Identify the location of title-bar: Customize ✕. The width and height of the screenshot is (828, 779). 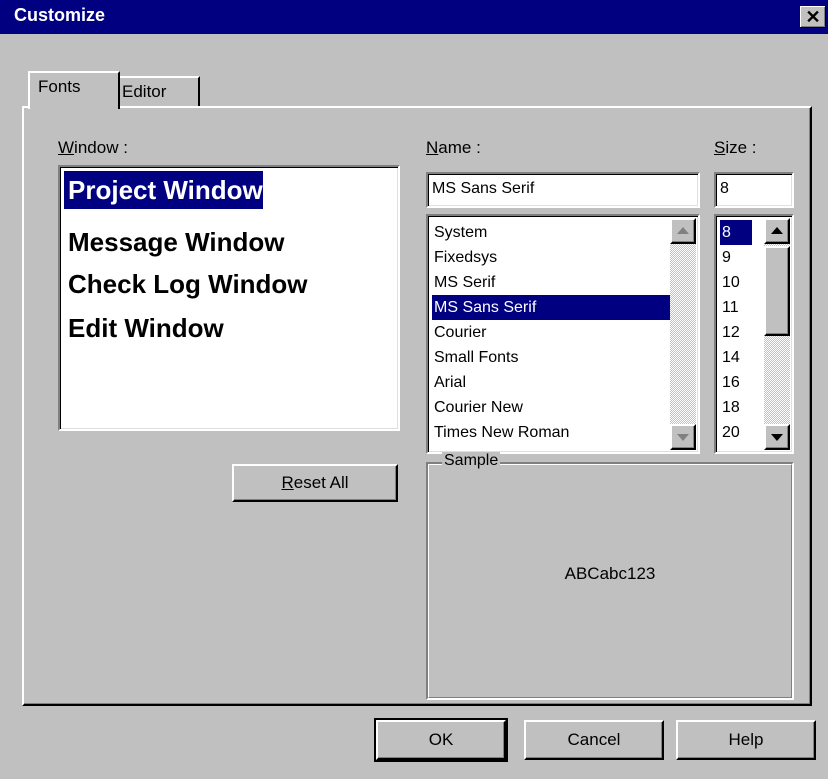
(414, 17).